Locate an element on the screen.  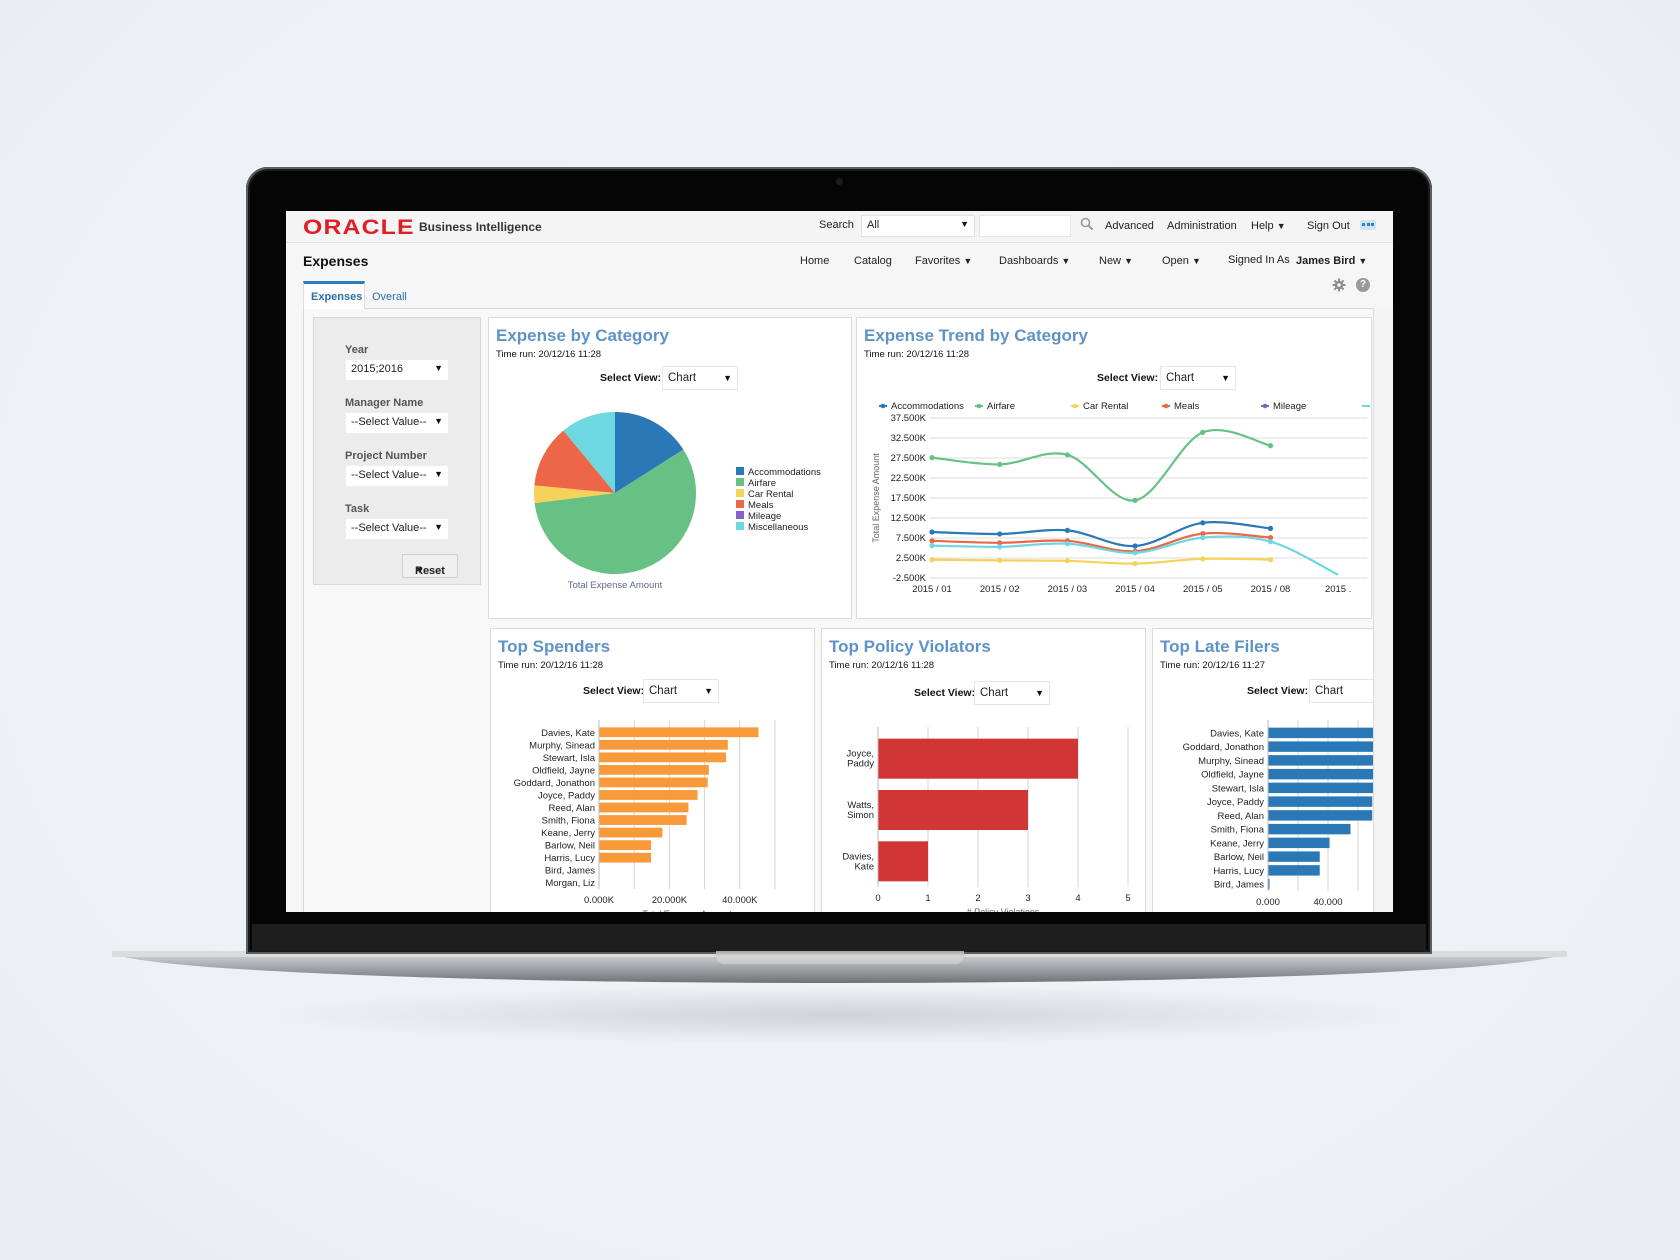
nav-catalog: Catalog is located at coordinates (873, 261).